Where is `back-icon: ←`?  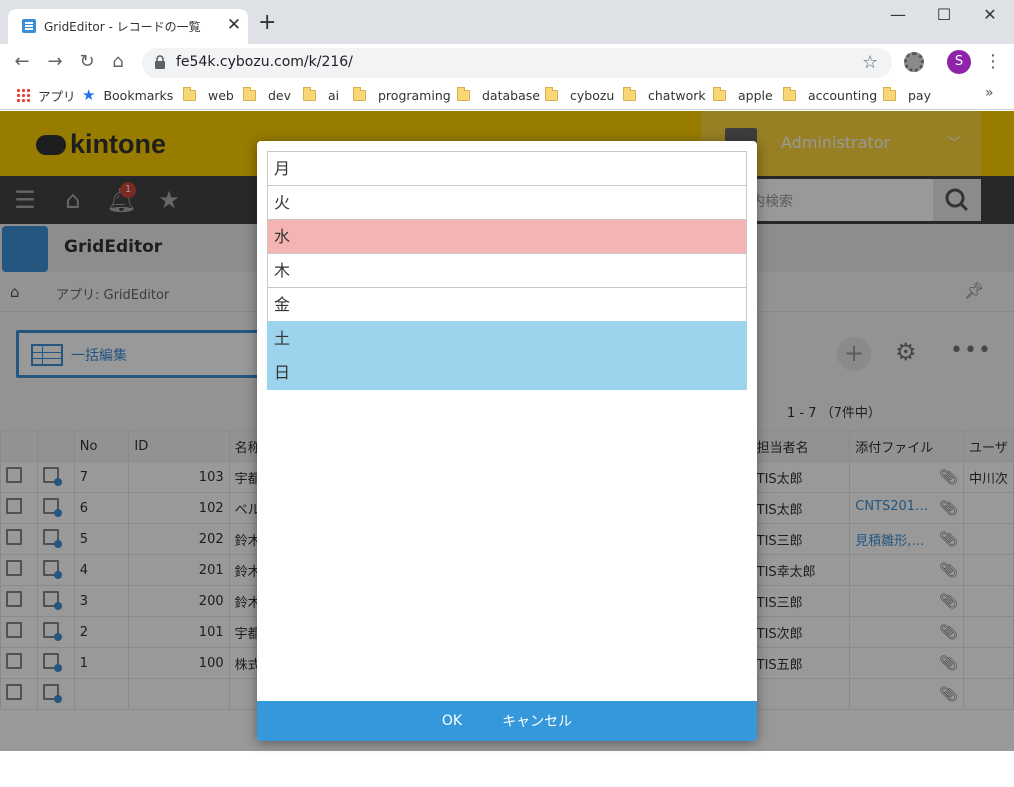 back-icon: ← is located at coordinates (22, 62).